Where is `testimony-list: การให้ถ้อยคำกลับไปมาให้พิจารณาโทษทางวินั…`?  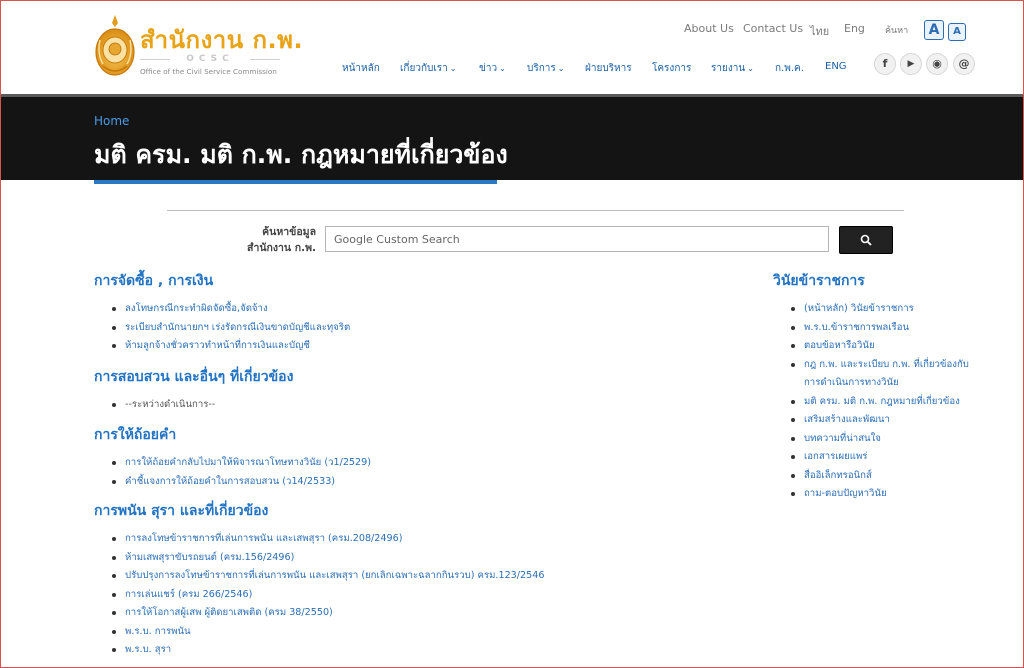 testimony-list: การให้ถ้อยคำกลับไปมาให้พิจารณาโทษทางวินั… is located at coordinates (240, 472).